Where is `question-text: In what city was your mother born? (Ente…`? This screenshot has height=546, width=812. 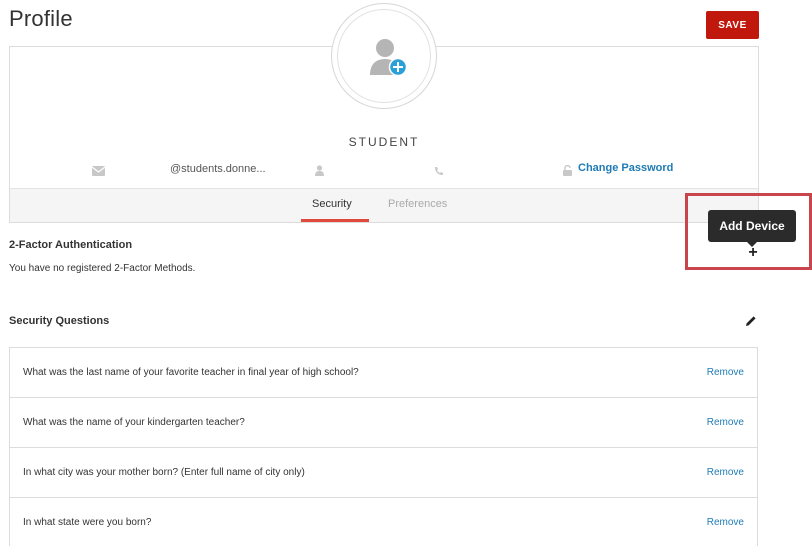 question-text: In what city was your mother born? (Ente… is located at coordinates (164, 472).